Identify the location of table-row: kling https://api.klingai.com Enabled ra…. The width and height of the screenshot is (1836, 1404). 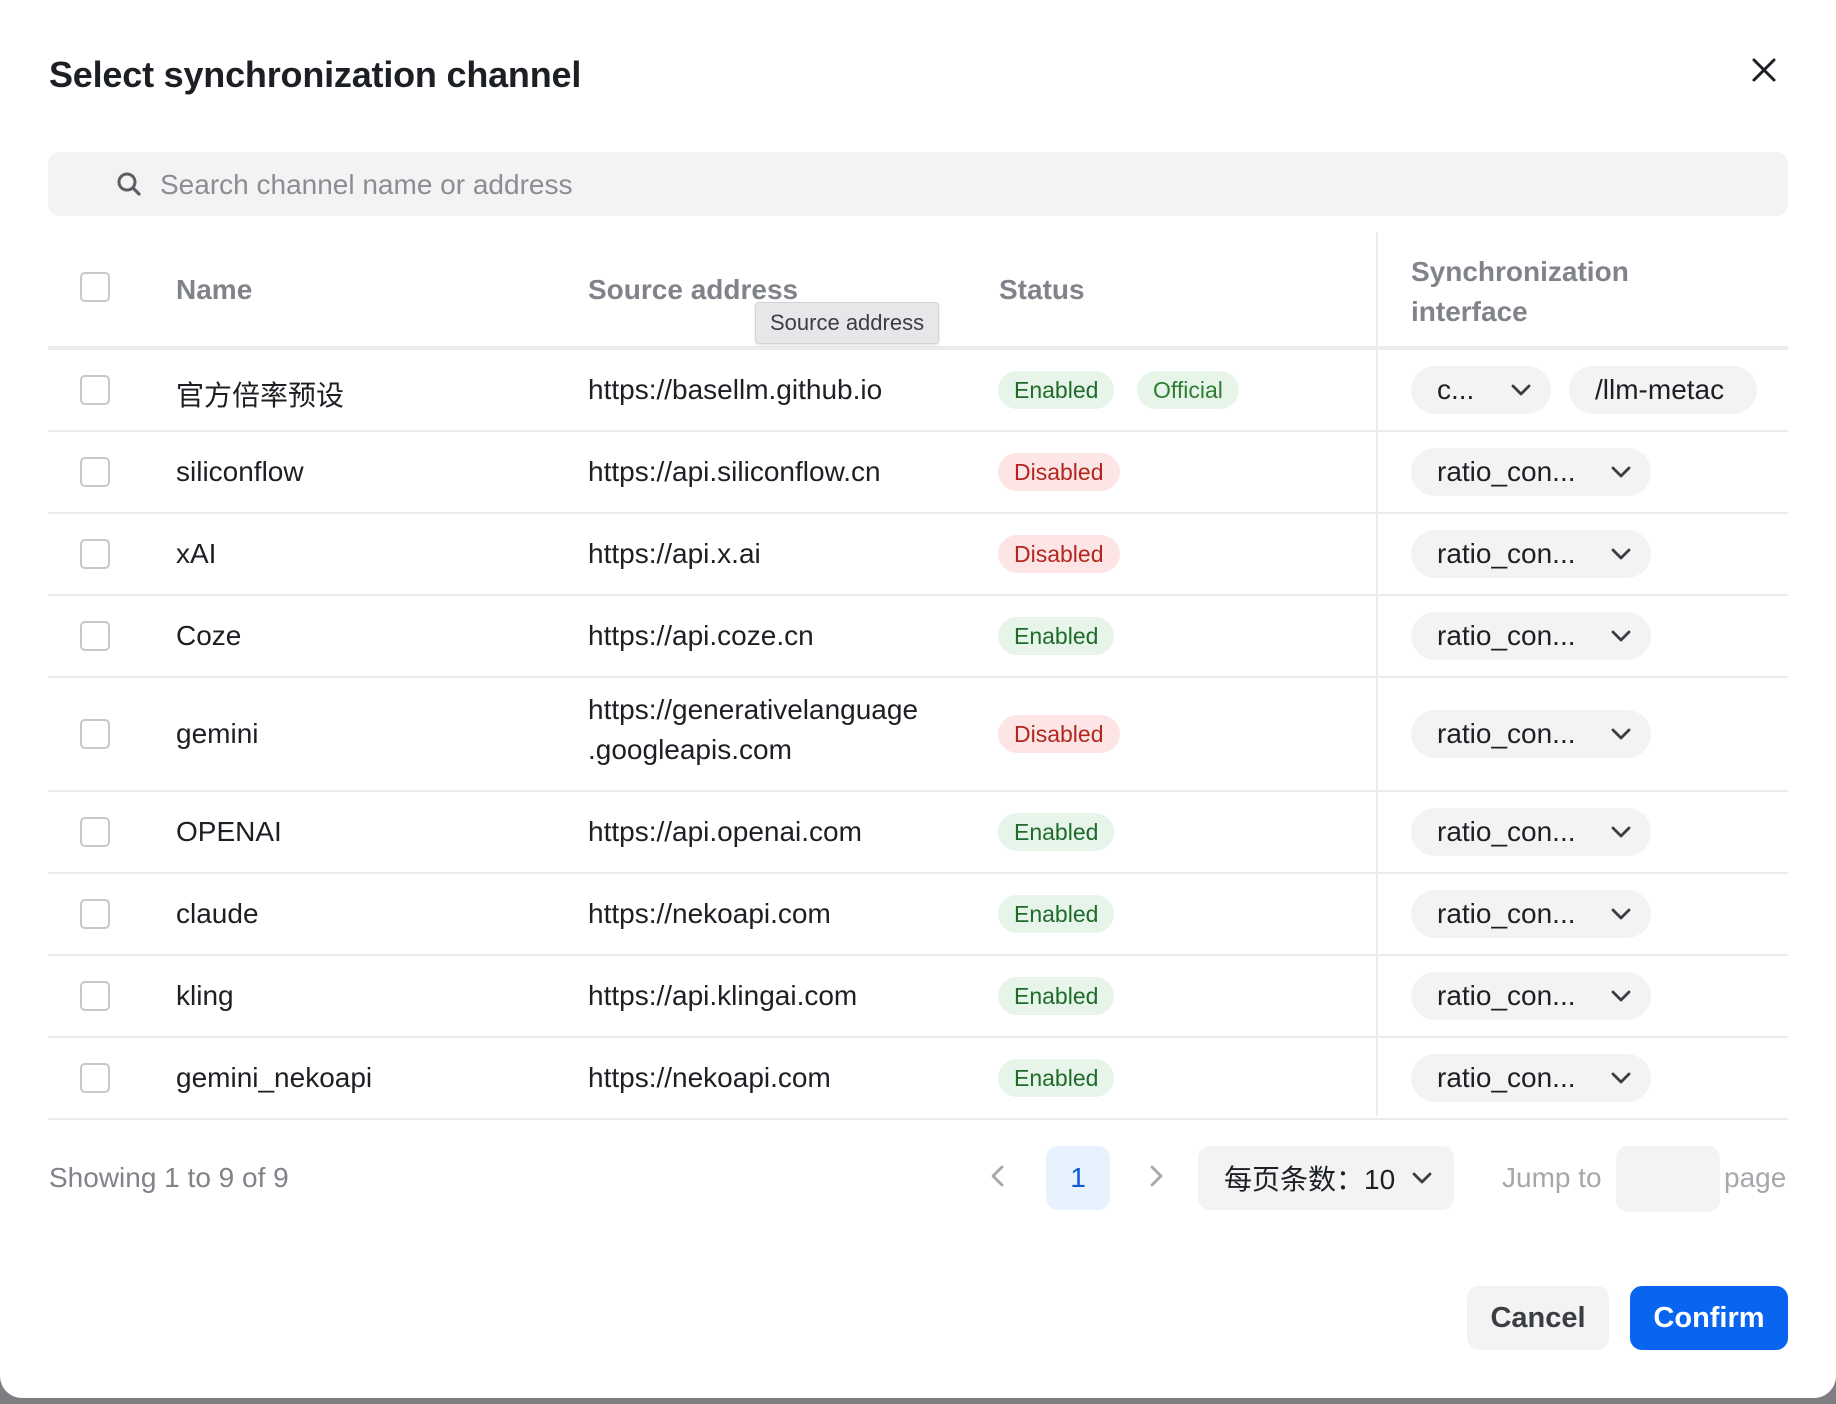
(918, 997).